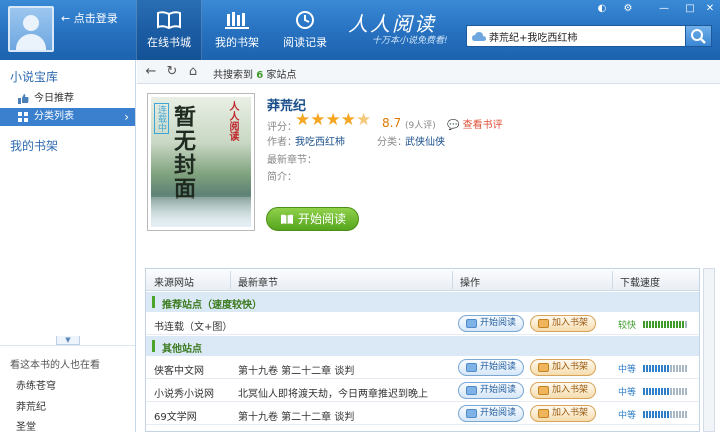 The height and width of the screenshot is (432, 720). What do you see at coordinates (392, 142) in the screenshot?
I see `category-label: 分类：` at bounding box center [392, 142].